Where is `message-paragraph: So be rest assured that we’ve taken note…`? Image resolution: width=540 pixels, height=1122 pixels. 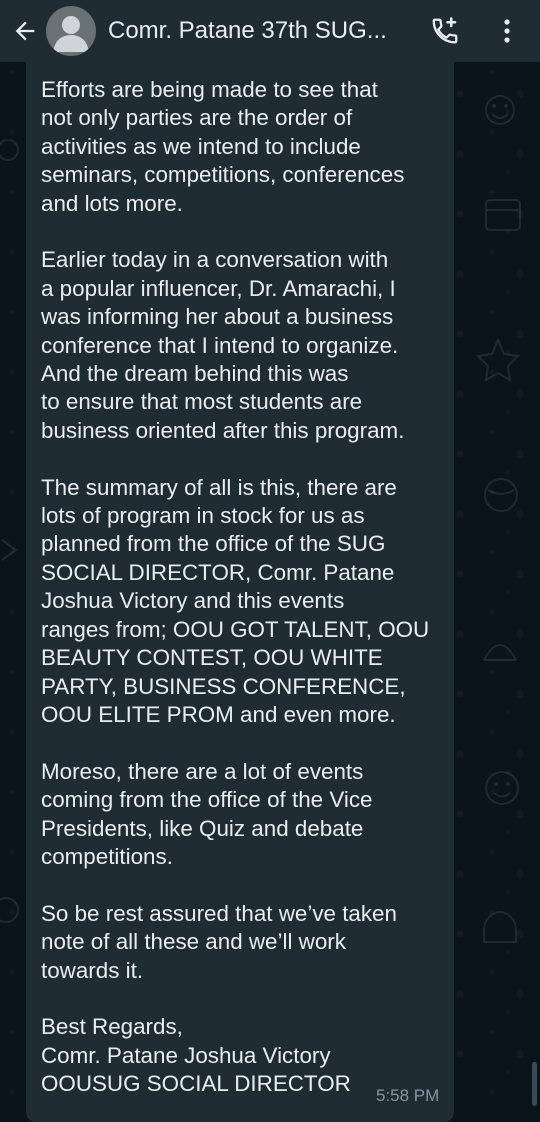 message-paragraph: So be rest assured that we’ve taken note… is located at coordinates (246, 942).